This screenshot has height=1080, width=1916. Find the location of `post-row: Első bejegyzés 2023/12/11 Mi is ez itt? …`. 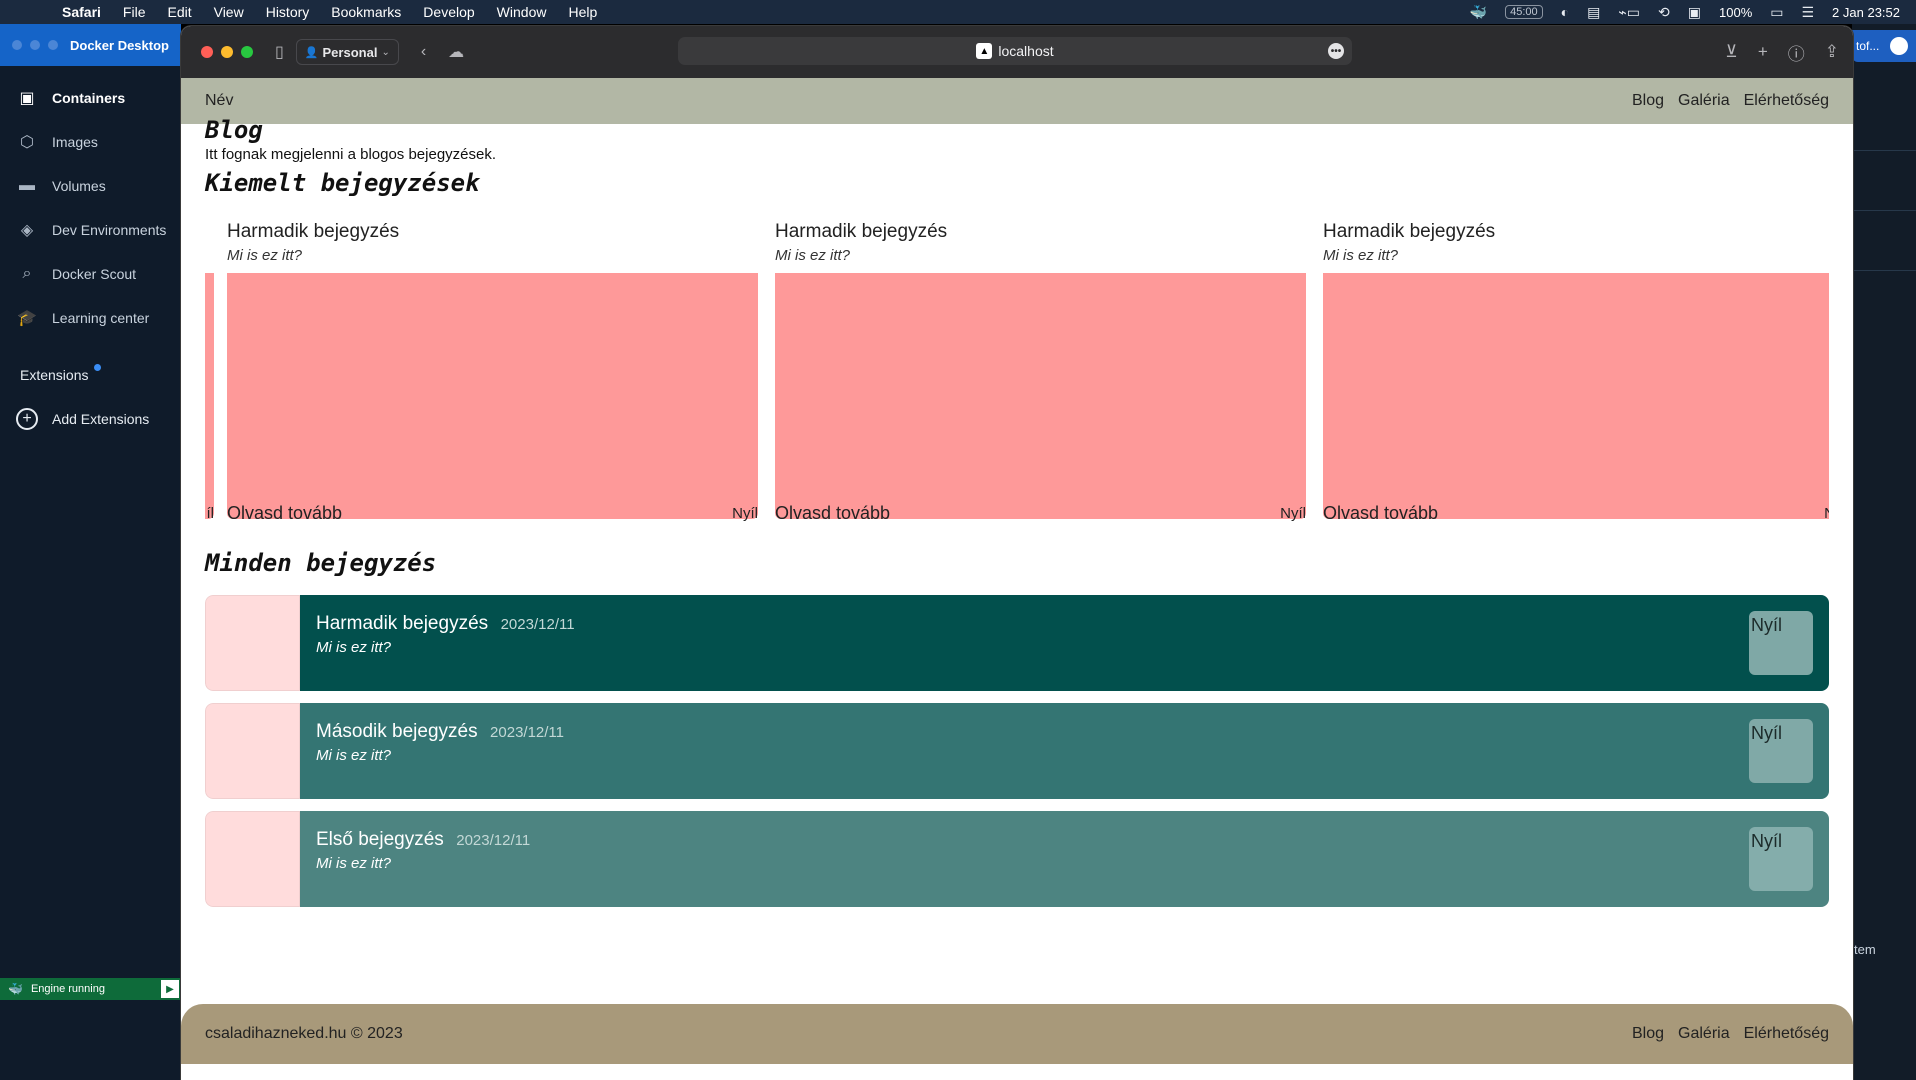

post-row: Első bejegyzés 2023/12/11 Mi is ez itt? … is located at coordinates (1017, 859).